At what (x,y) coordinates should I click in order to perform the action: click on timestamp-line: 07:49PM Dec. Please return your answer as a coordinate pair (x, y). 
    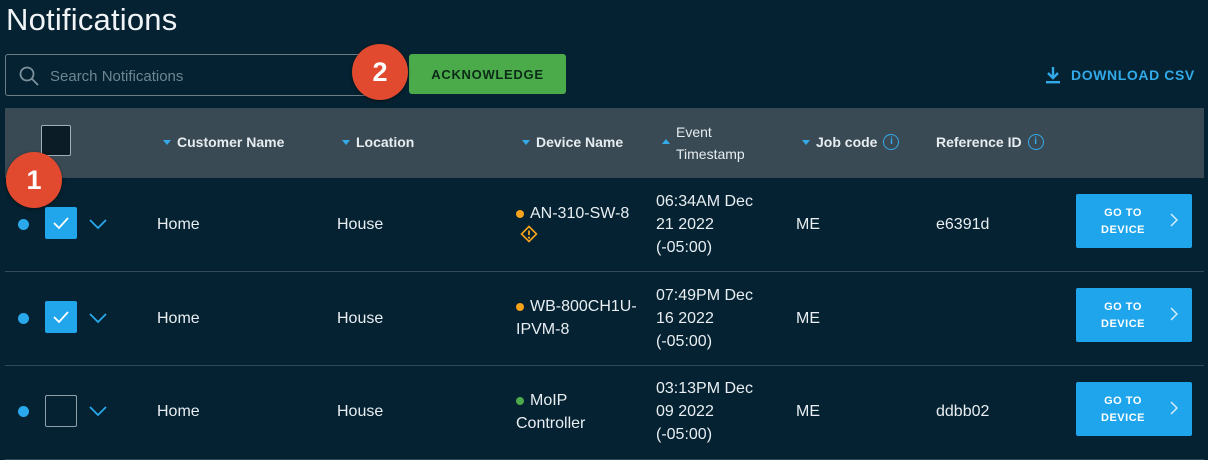
    Looking at the image, I should click on (704, 295).